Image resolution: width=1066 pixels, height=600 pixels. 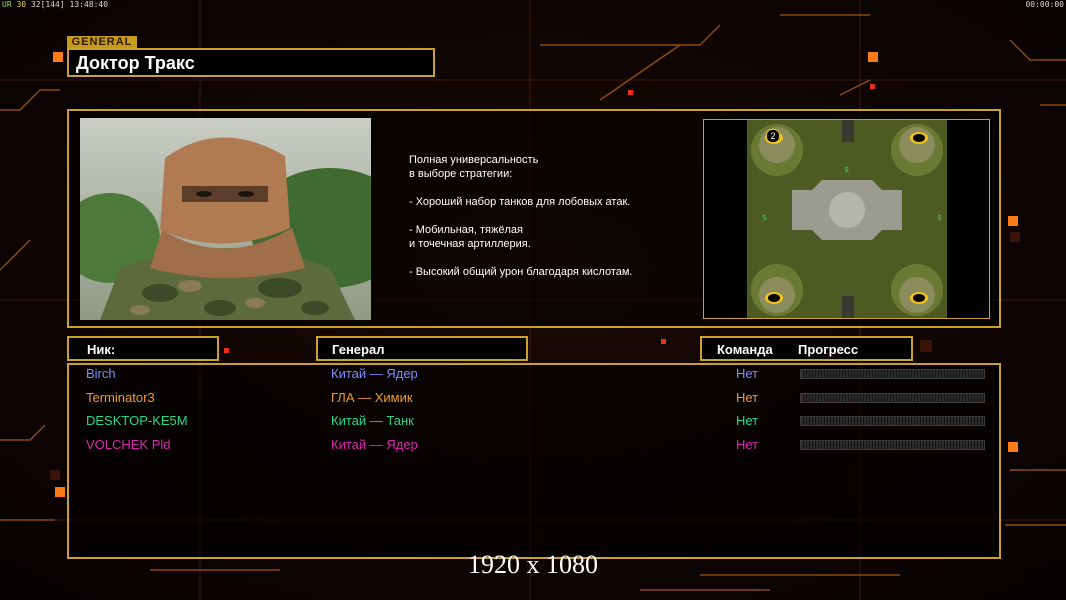 I want to click on player-row: VOLCHEK Pld Китай — Ядер Нет, so click(x=533, y=447).